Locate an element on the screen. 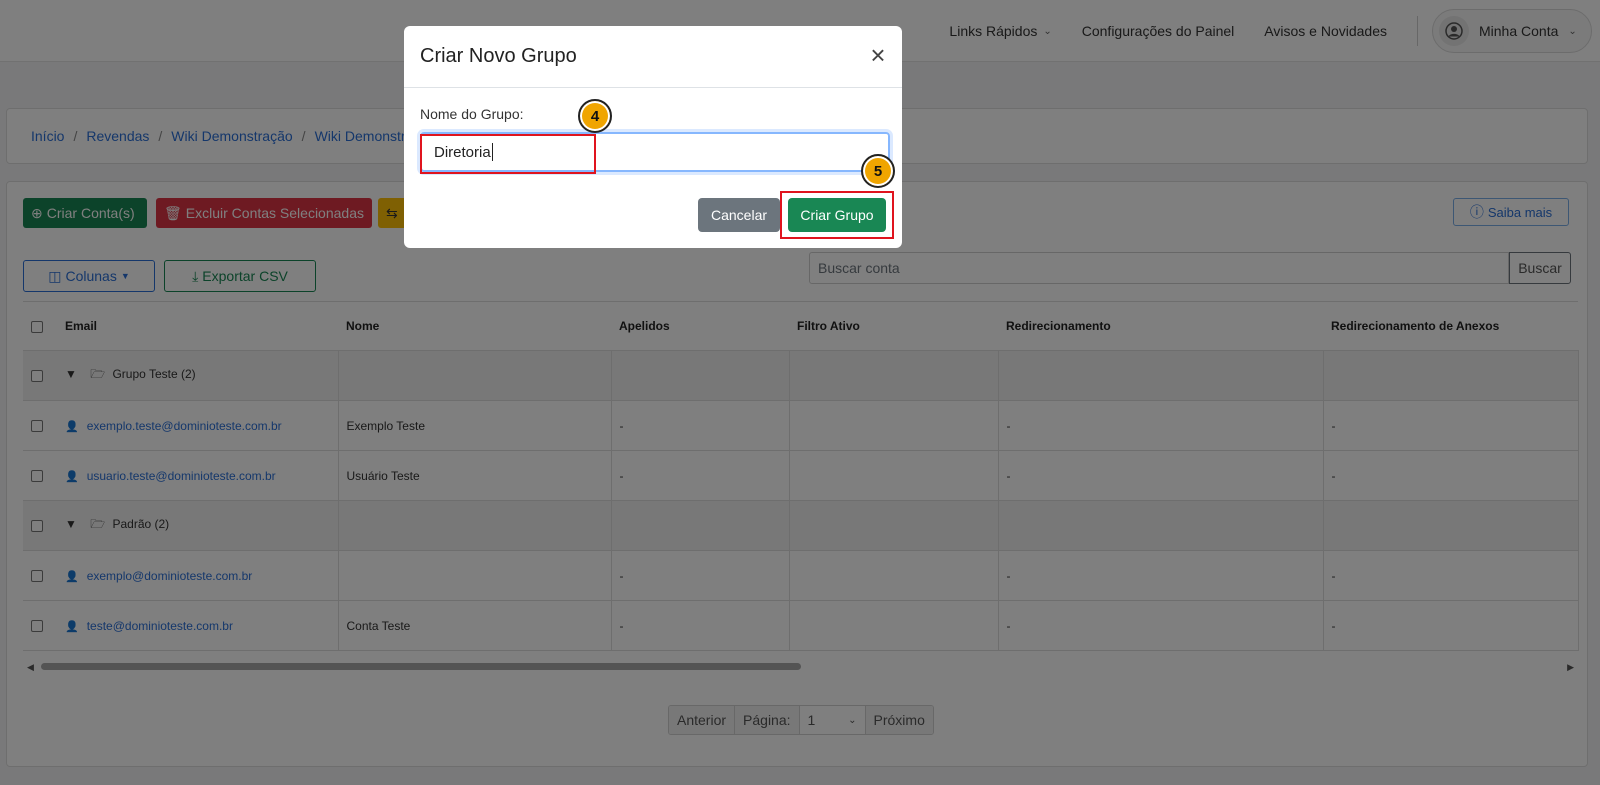 The image size is (1600, 785). cancel-button: Cancelar is located at coordinates (739, 215).